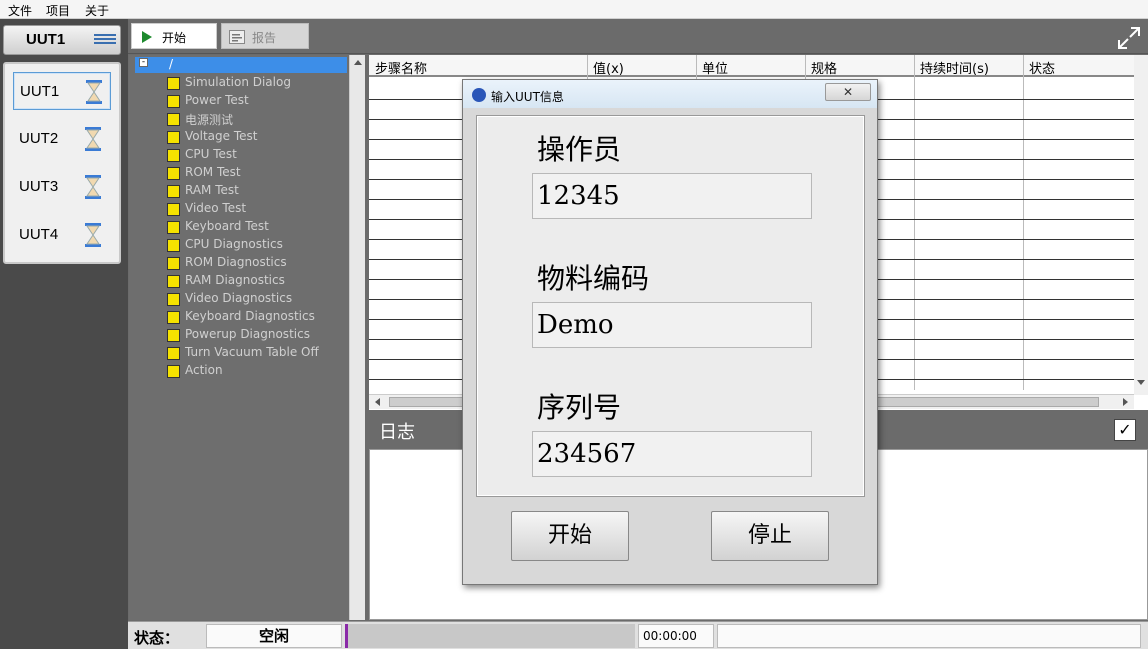  Describe the element at coordinates (579, 407) in the screenshot. I see `serial-number-label: 序列号` at that location.